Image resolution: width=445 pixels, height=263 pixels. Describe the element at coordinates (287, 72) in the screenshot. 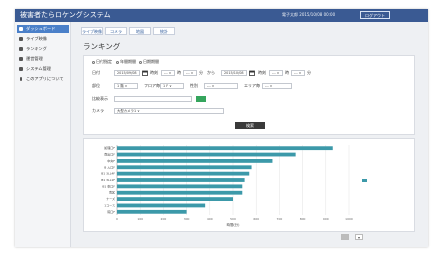

I see `hour-unit-2: 時` at that location.